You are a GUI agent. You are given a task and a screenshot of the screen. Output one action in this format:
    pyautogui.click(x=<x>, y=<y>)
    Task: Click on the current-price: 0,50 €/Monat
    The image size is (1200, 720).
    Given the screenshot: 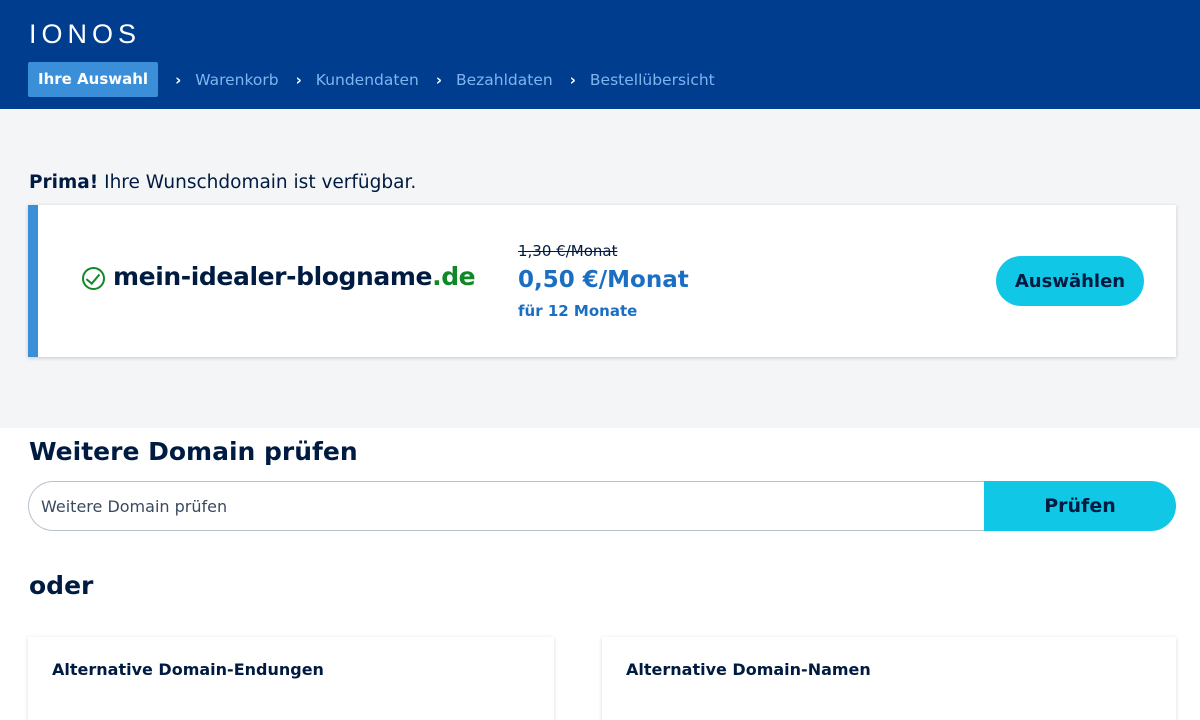 What is the action you would take?
    pyautogui.click(x=603, y=280)
    